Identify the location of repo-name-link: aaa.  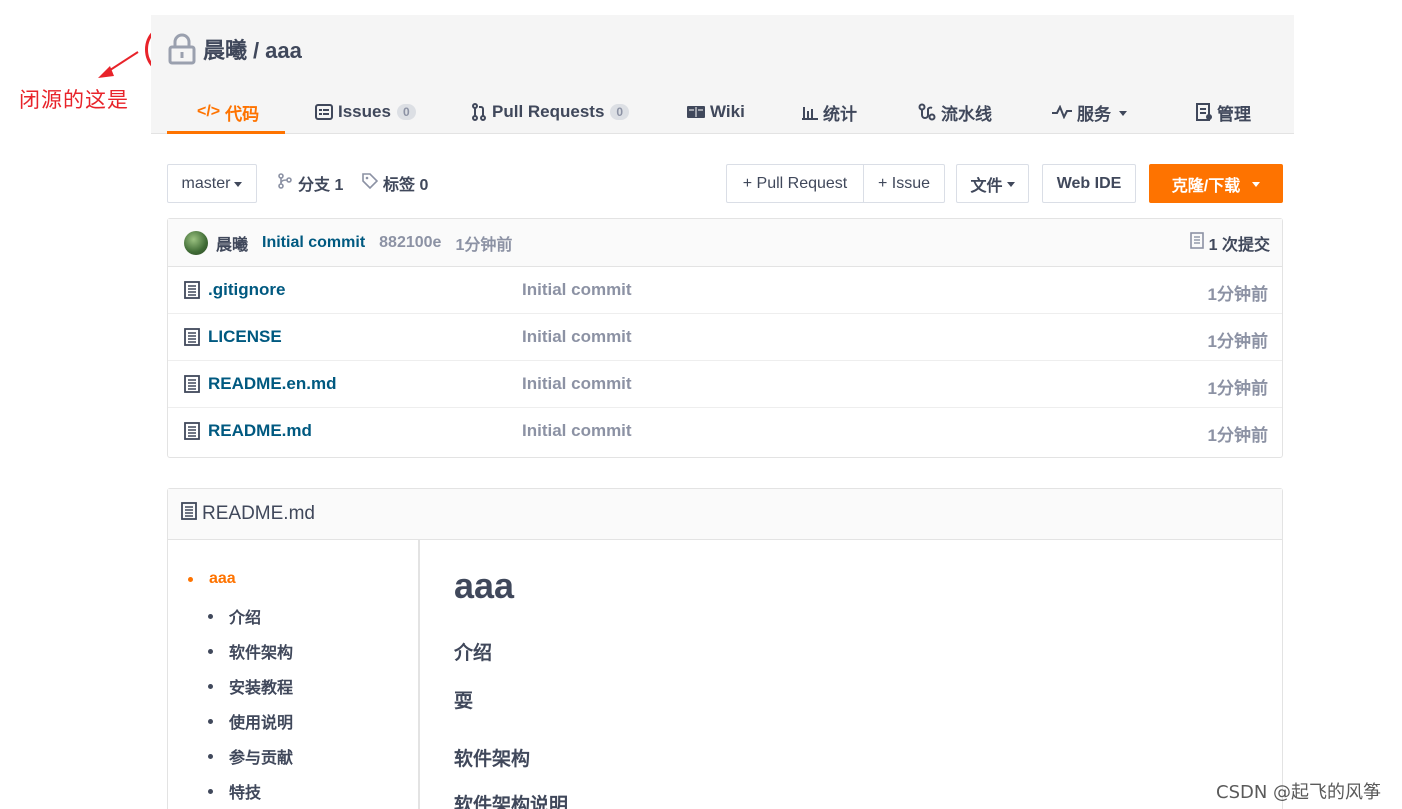
(283, 50).